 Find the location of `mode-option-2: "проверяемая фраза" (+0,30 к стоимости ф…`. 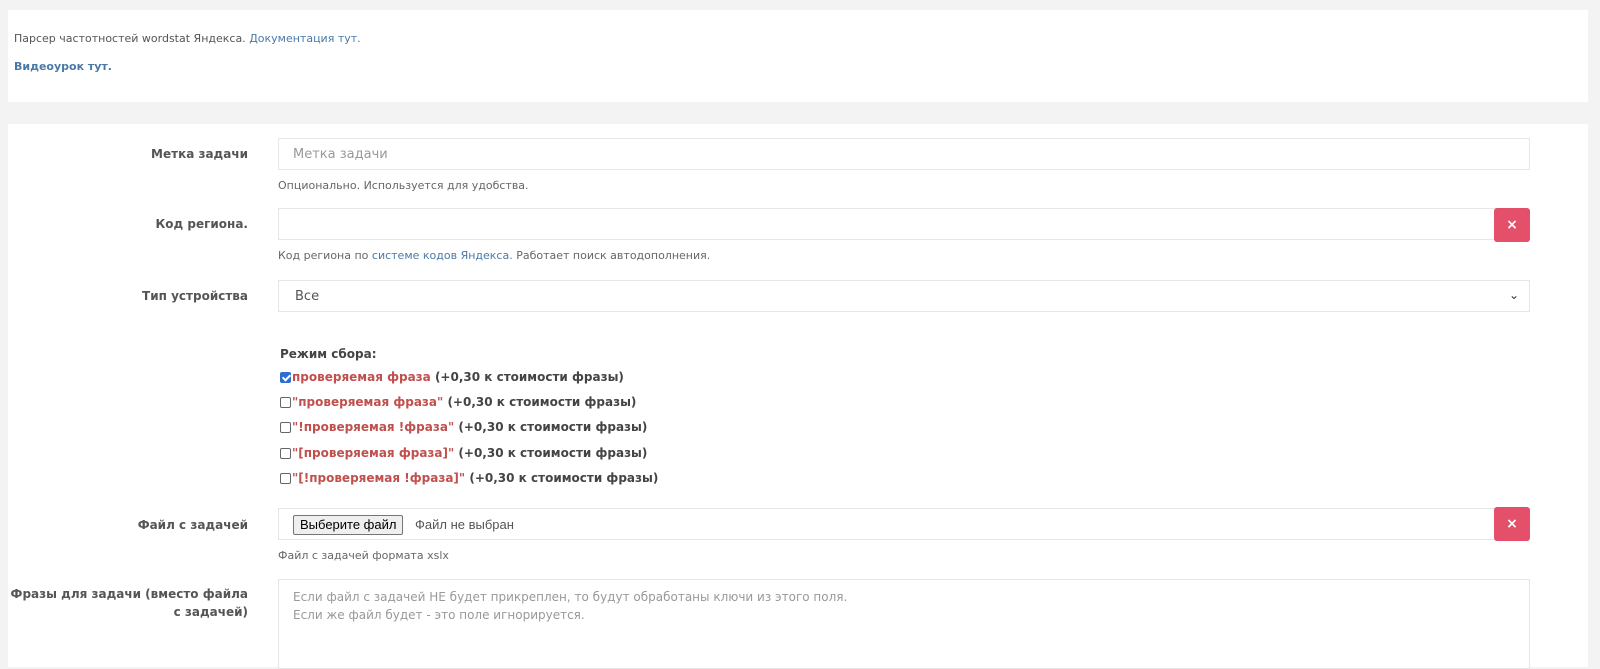

mode-option-2: "проверяемая фраза" (+0,30 к стоимости ф… is located at coordinates (458, 402).